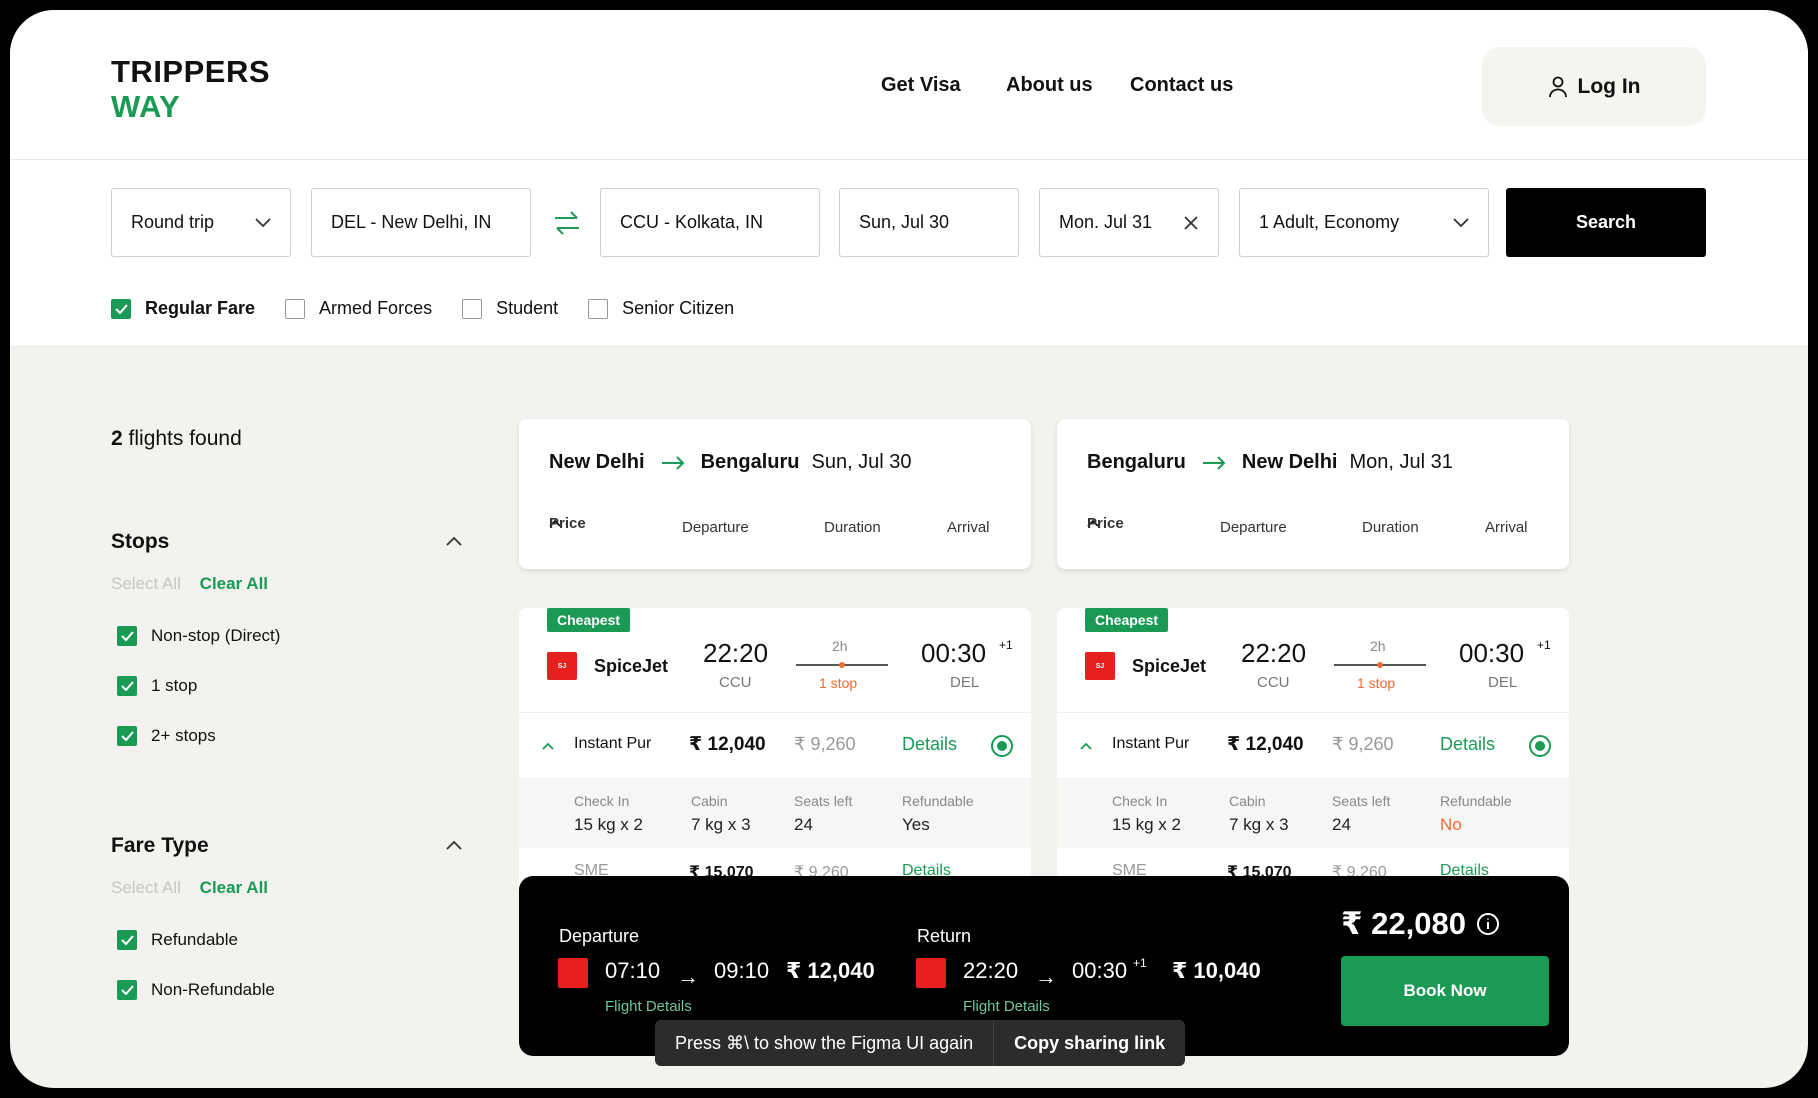 The image size is (1818, 1098). I want to click on nav-get-visa: Get Visa, so click(921, 85).